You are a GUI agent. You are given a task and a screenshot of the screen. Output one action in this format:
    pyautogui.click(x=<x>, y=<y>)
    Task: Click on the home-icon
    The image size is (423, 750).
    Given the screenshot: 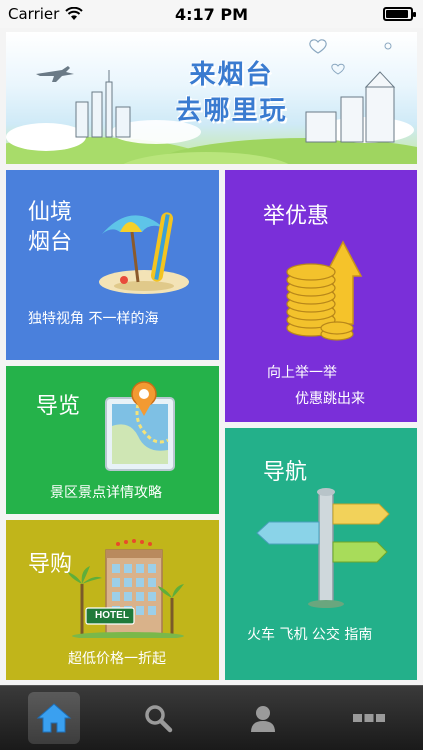 What is the action you would take?
    pyautogui.click(x=54, y=718)
    